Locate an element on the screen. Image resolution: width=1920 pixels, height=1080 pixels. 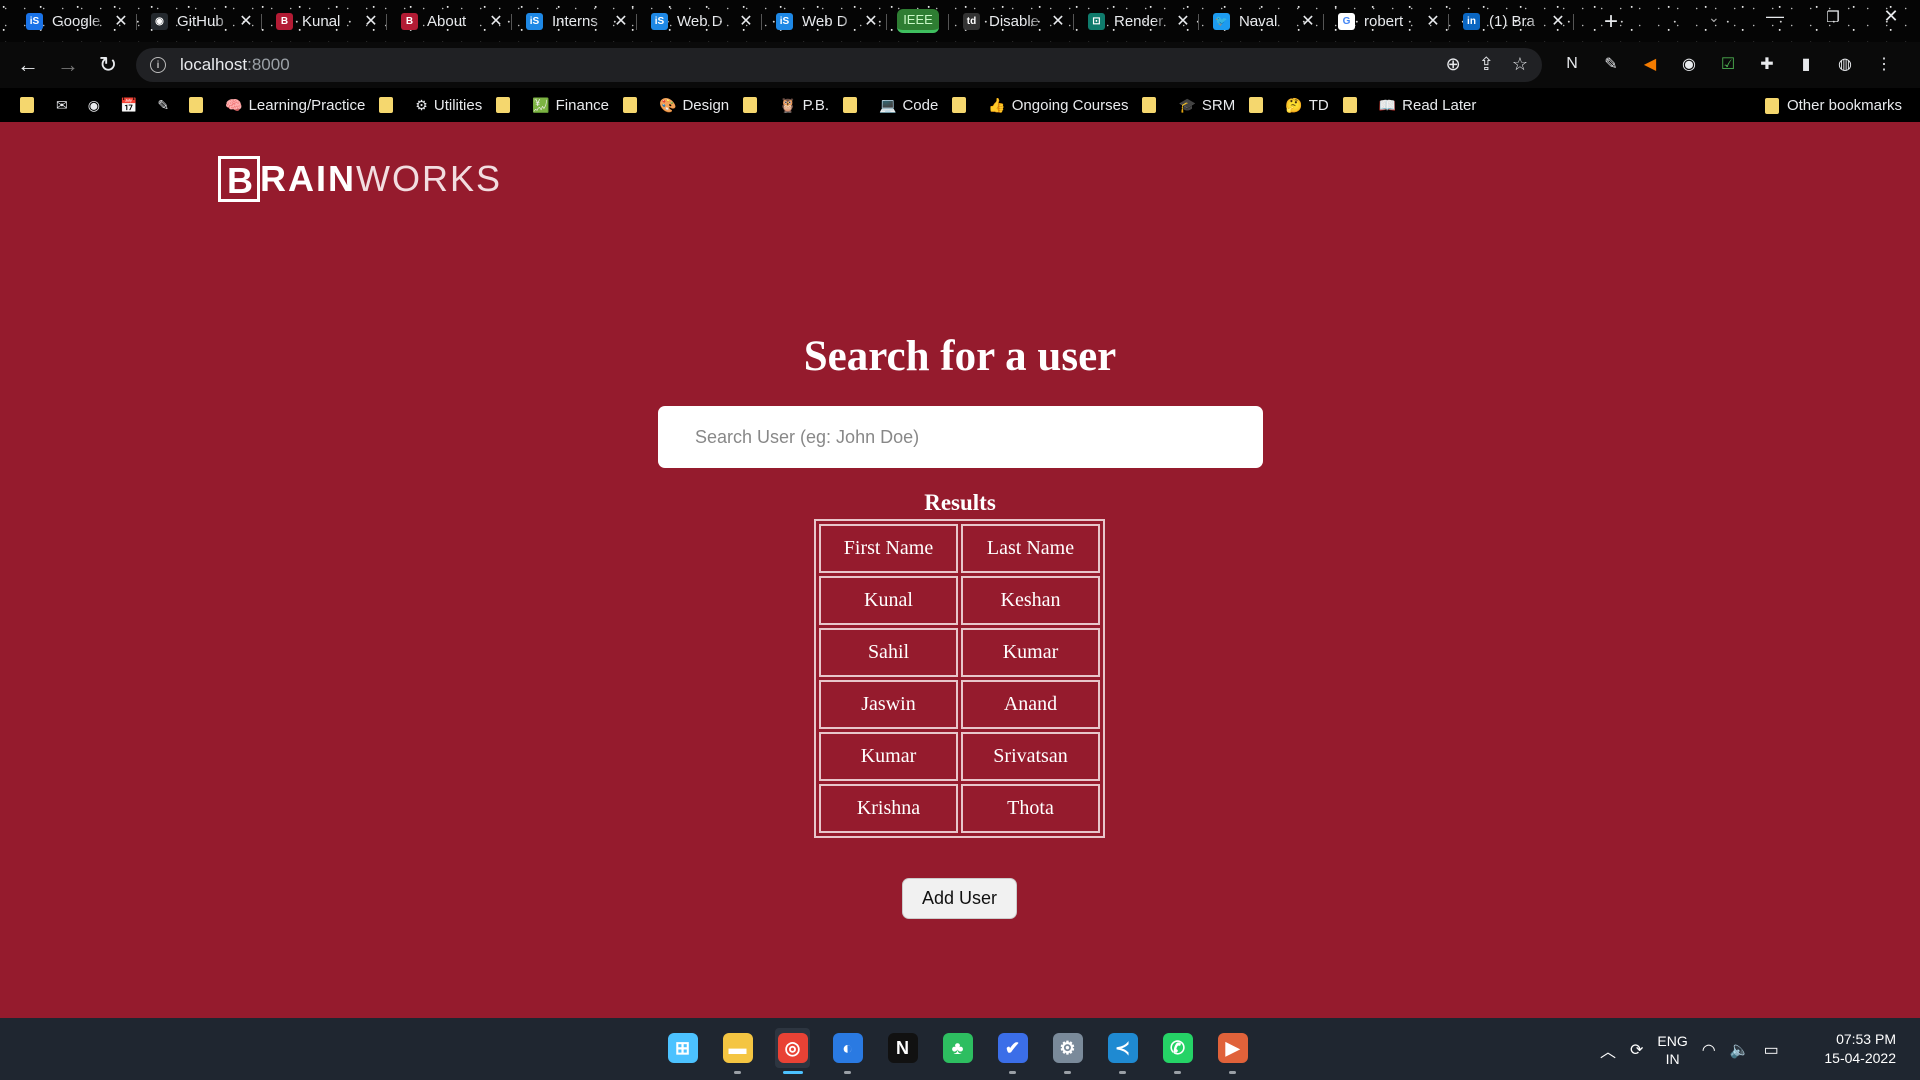
browser-tab: B About ✕ is located at coordinates (449, 21).